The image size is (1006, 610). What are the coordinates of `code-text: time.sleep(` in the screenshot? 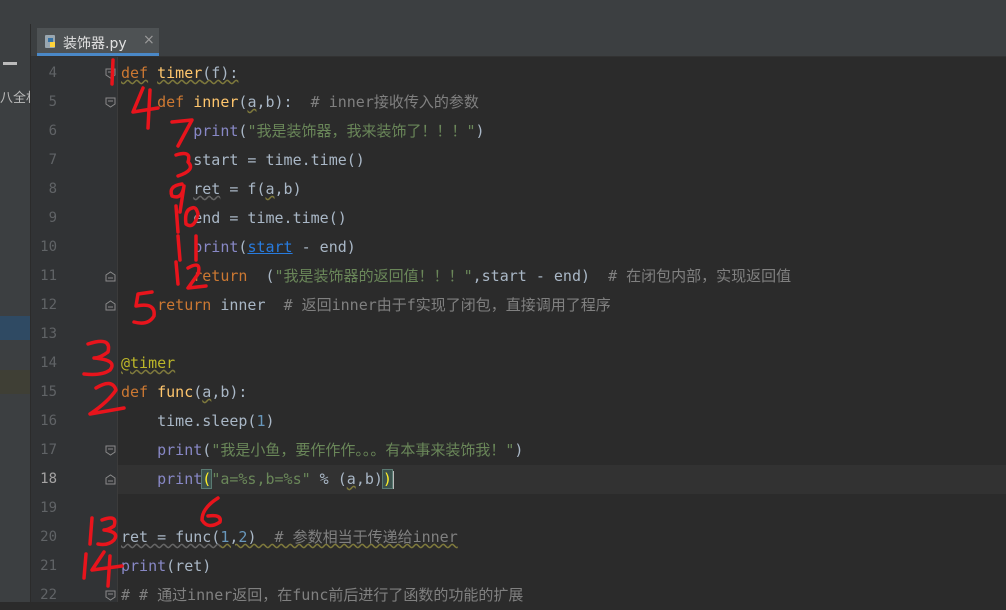 It's located at (207, 421).